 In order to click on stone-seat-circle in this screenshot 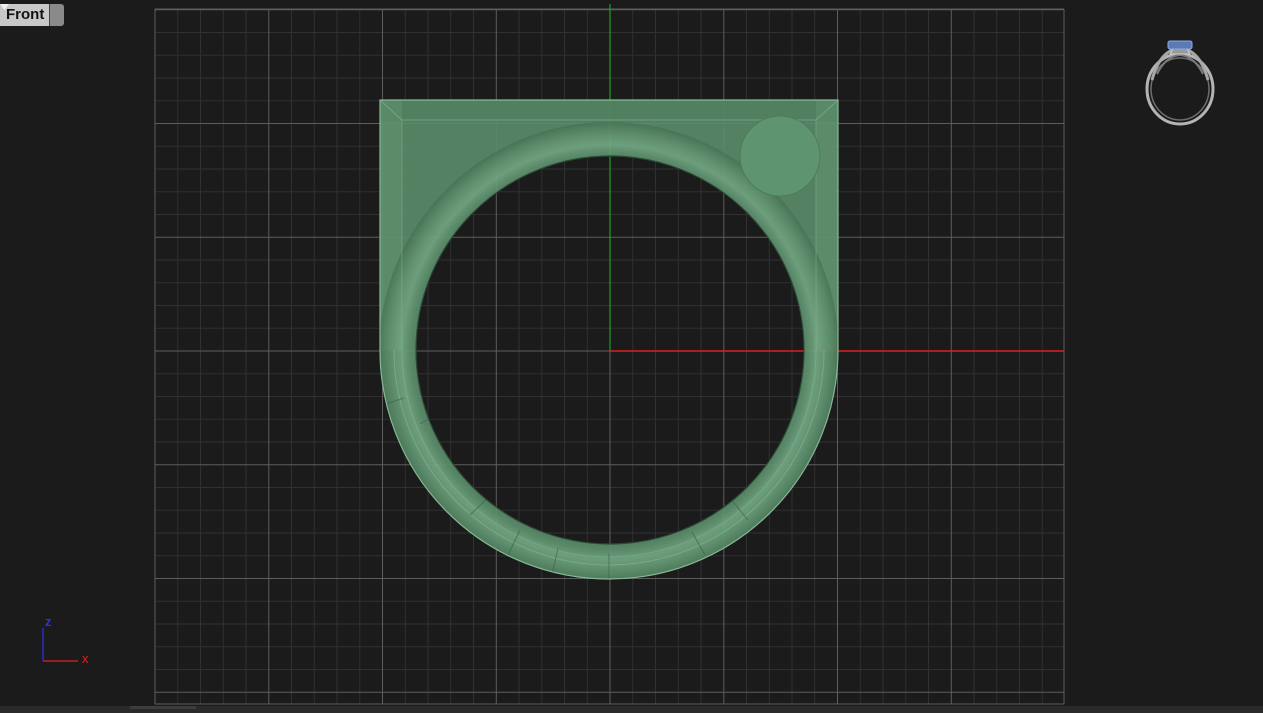, I will do `click(780, 156)`.